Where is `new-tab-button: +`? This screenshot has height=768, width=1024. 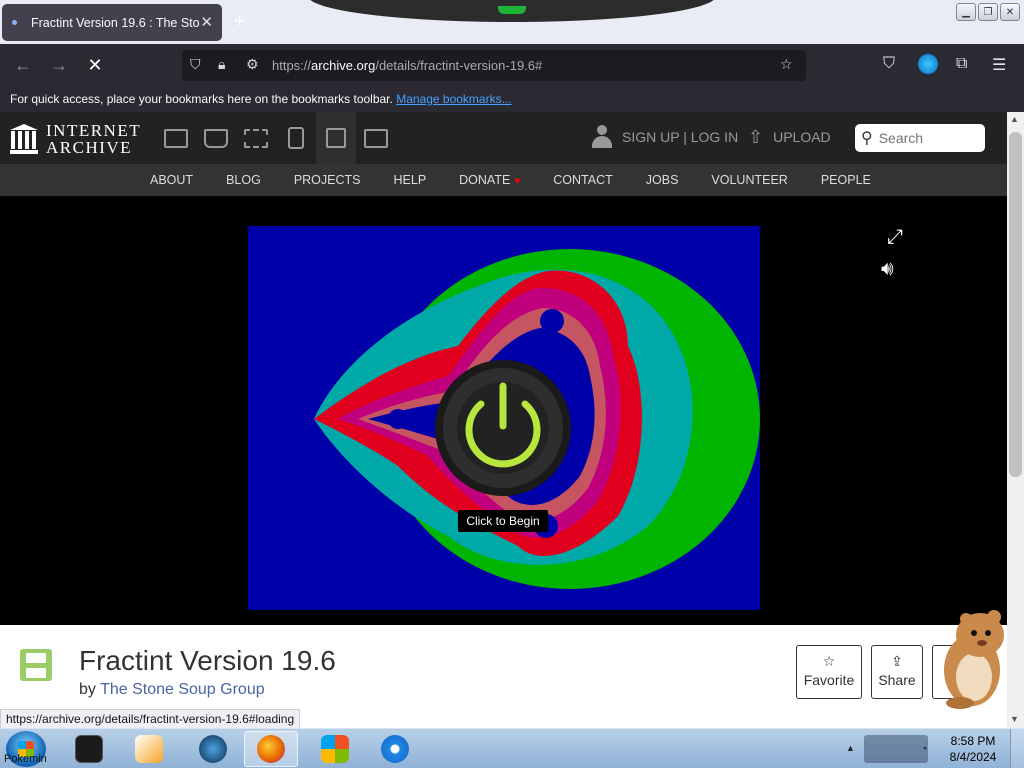 new-tab-button: + is located at coordinates (239, 22).